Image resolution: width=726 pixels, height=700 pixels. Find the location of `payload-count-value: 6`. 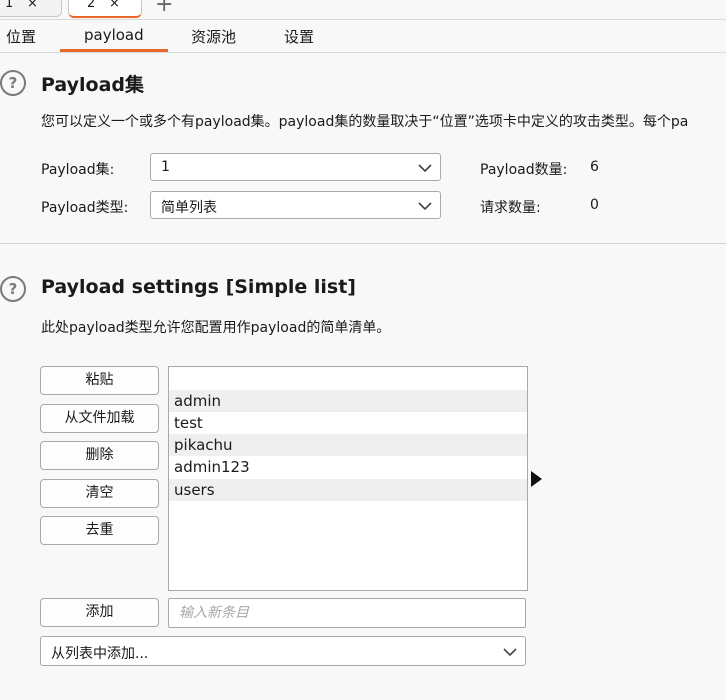

payload-count-value: 6 is located at coordinates (594, 167).